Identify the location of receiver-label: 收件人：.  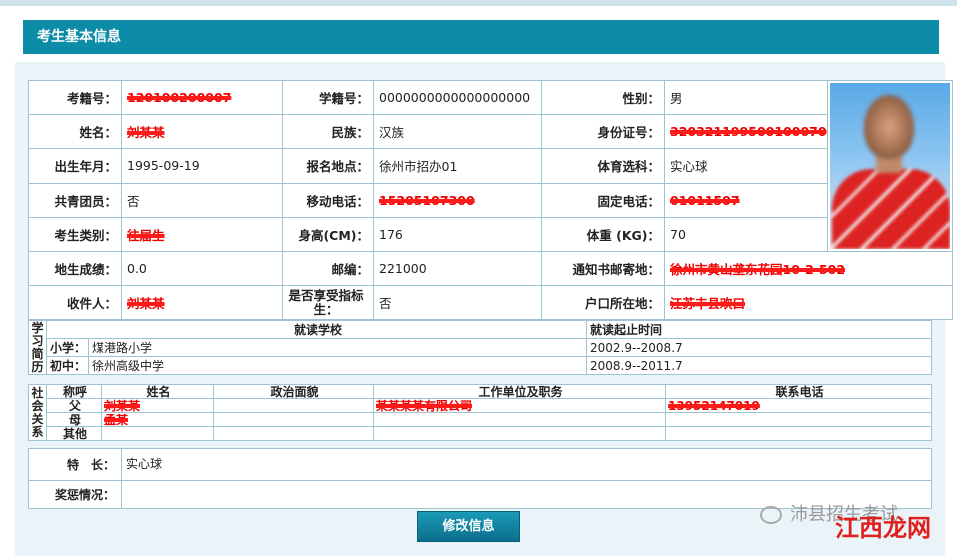
(75, 302).